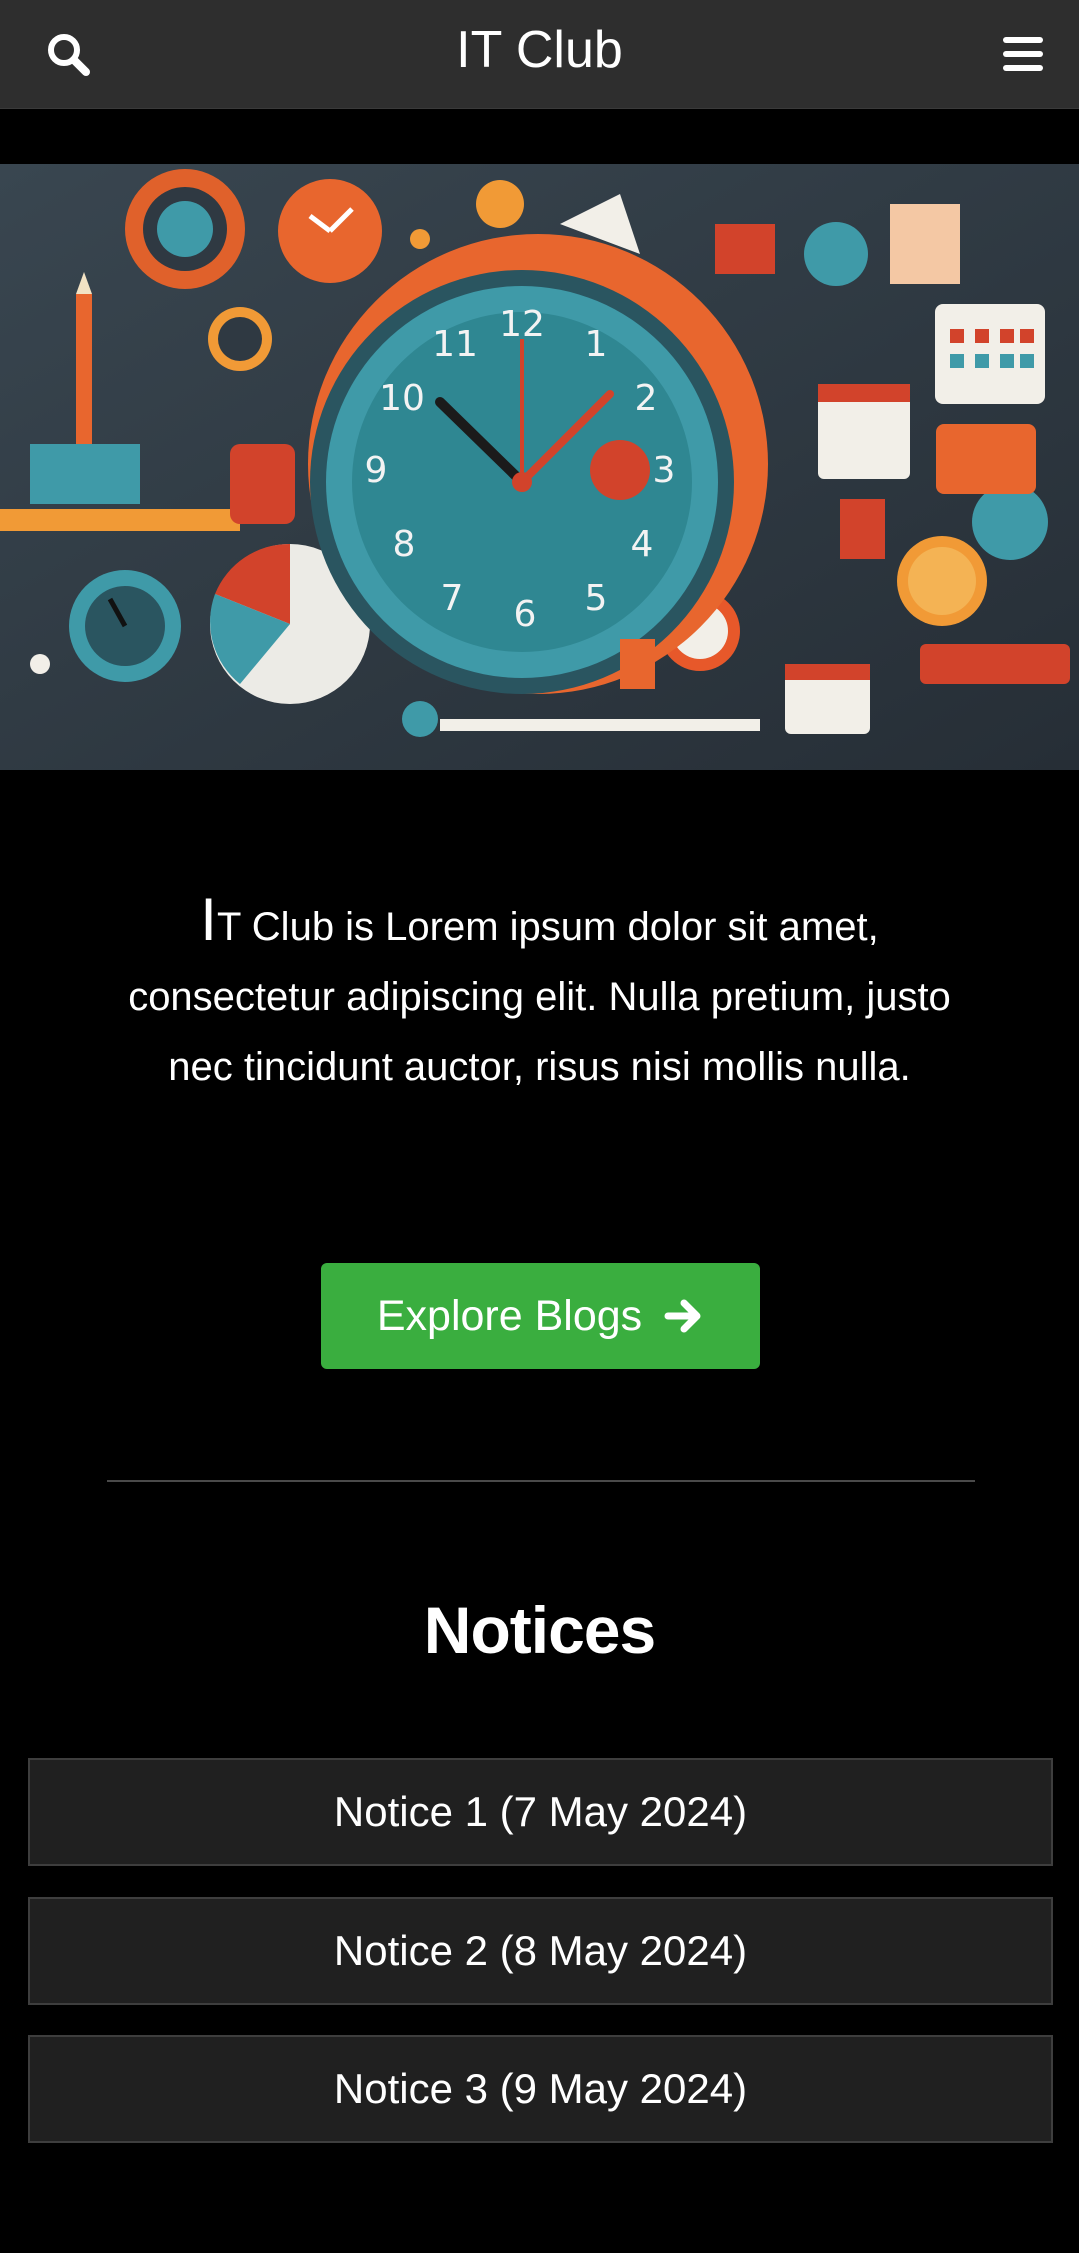 The height and width of the screenshot is (2253, 1079). I want to click on svg-text: 5, so click(596, 598).